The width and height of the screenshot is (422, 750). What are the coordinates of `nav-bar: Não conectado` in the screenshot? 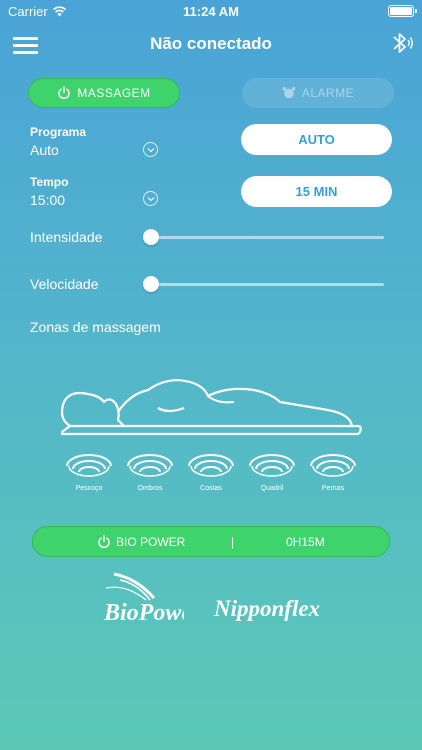 It's located at (211, 44).